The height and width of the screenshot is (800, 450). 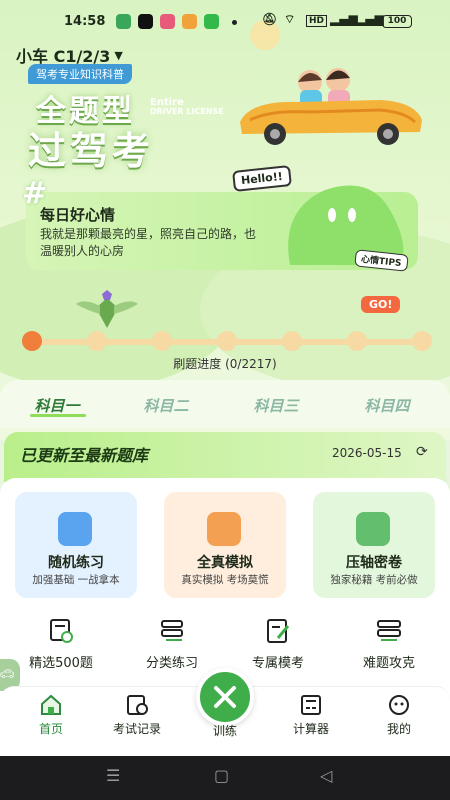 What do you see at coordinates (61, 644) in the screenshot?
I see `quick-action-selected-500: 精选500题` at bounding box center [61, 644].